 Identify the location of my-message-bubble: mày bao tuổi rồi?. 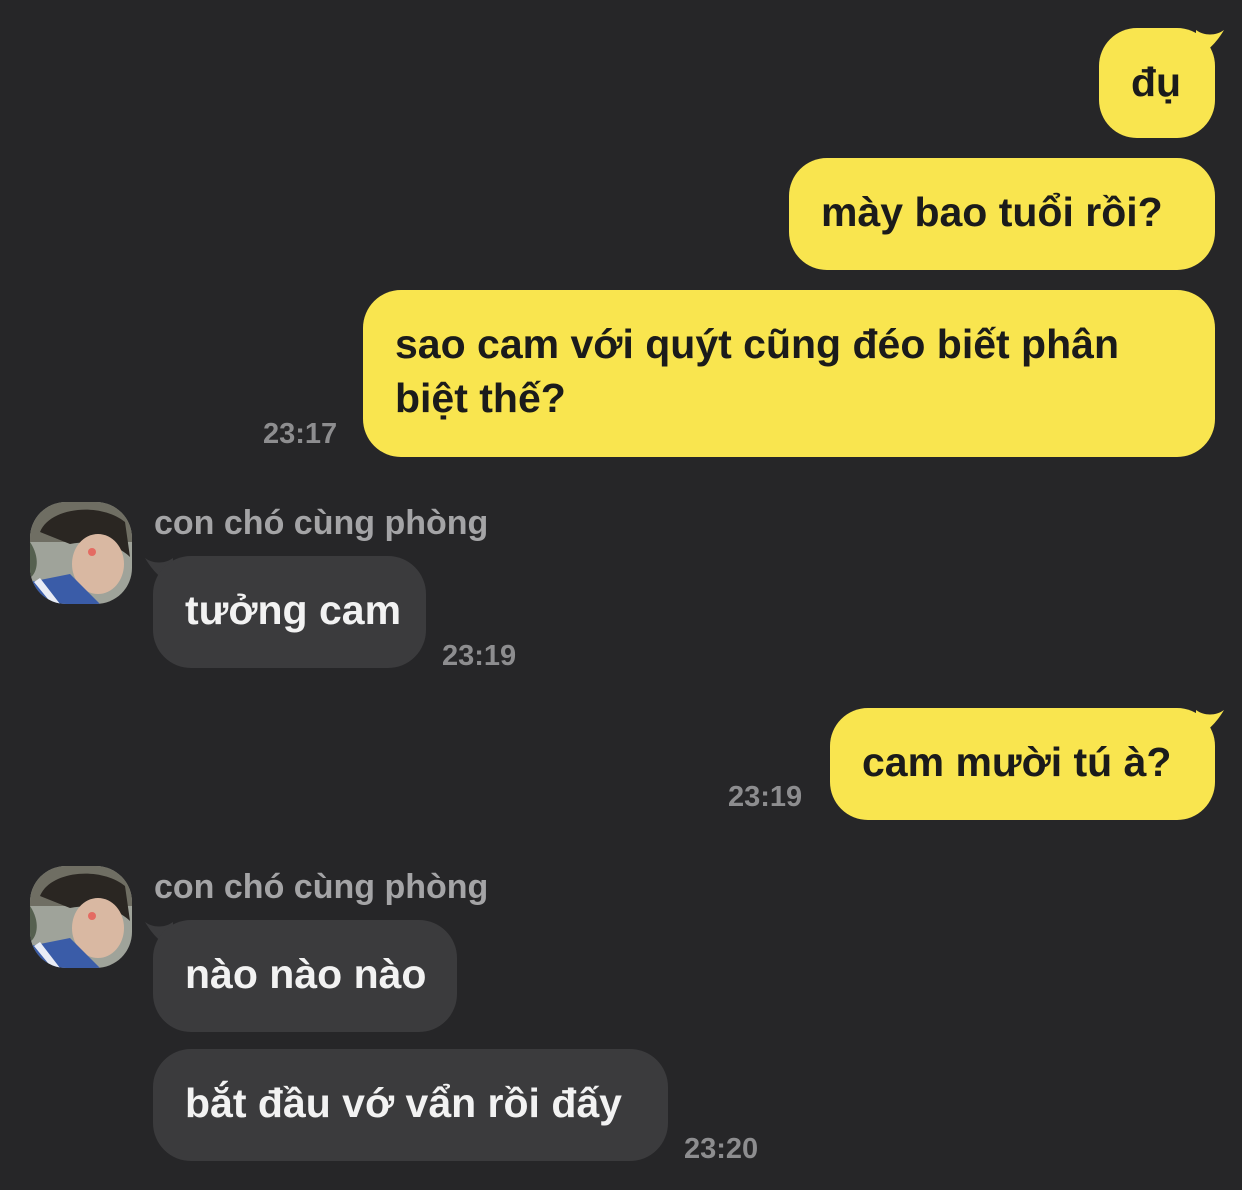
(1002, 214).